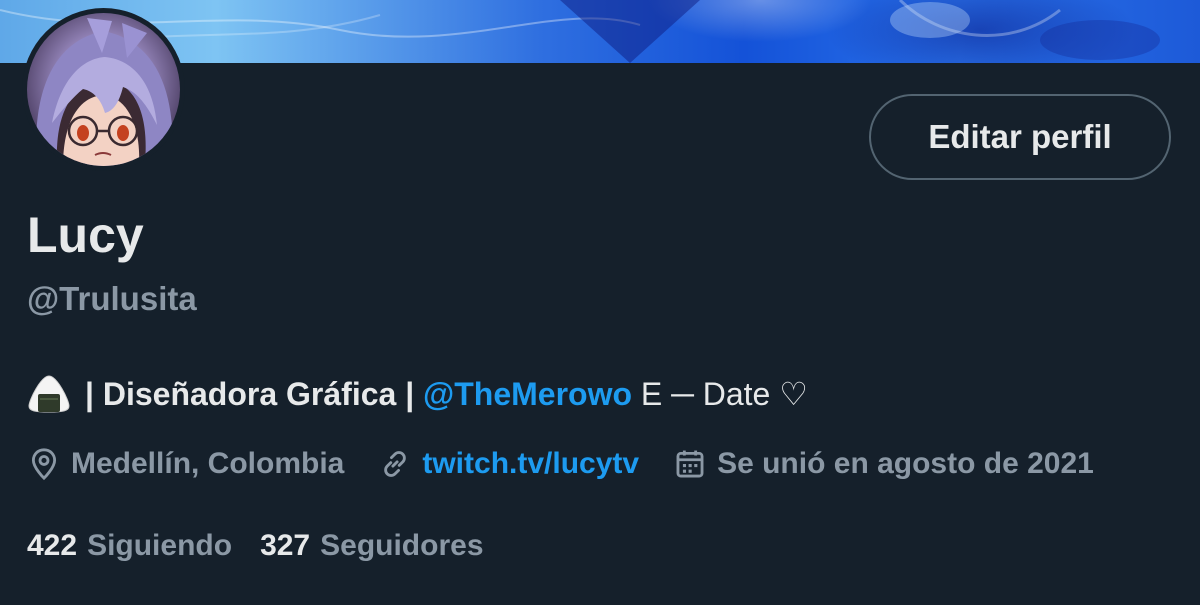 The height and width of the screenshot is (605, 1200). I want to click on onigiri-emoji, so click(49, 394).